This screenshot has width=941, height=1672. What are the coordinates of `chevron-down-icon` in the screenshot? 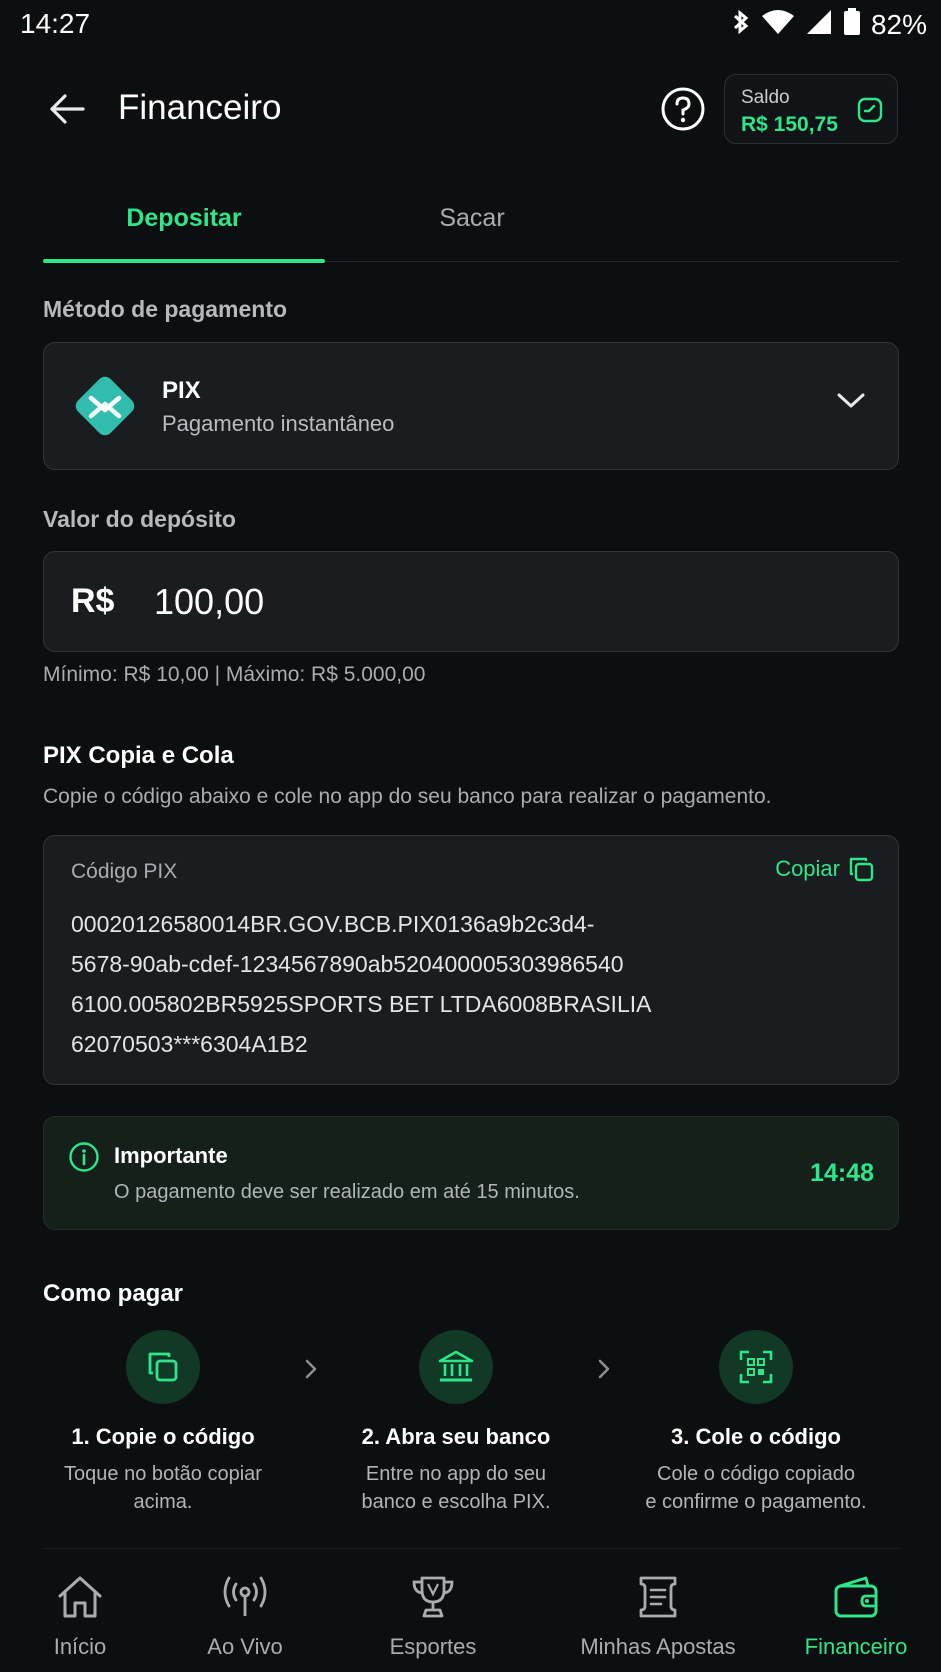 It's located at (851, 403).